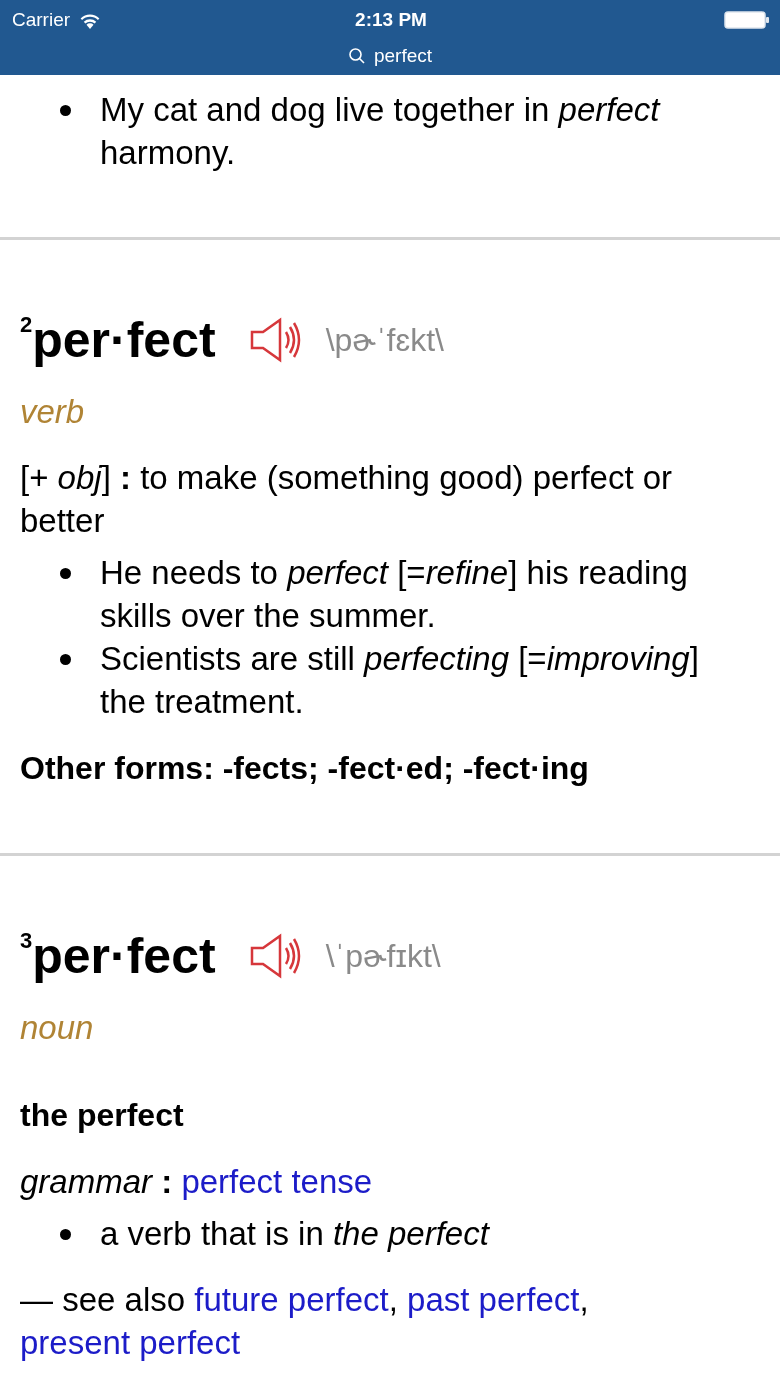 This screenshot has height=1387, width=780. What do you see at coordinates (294, 1234) in the screenshot?
I see `example-sentence: a verb that is in the perfect` at bounding box center [294, 1234].